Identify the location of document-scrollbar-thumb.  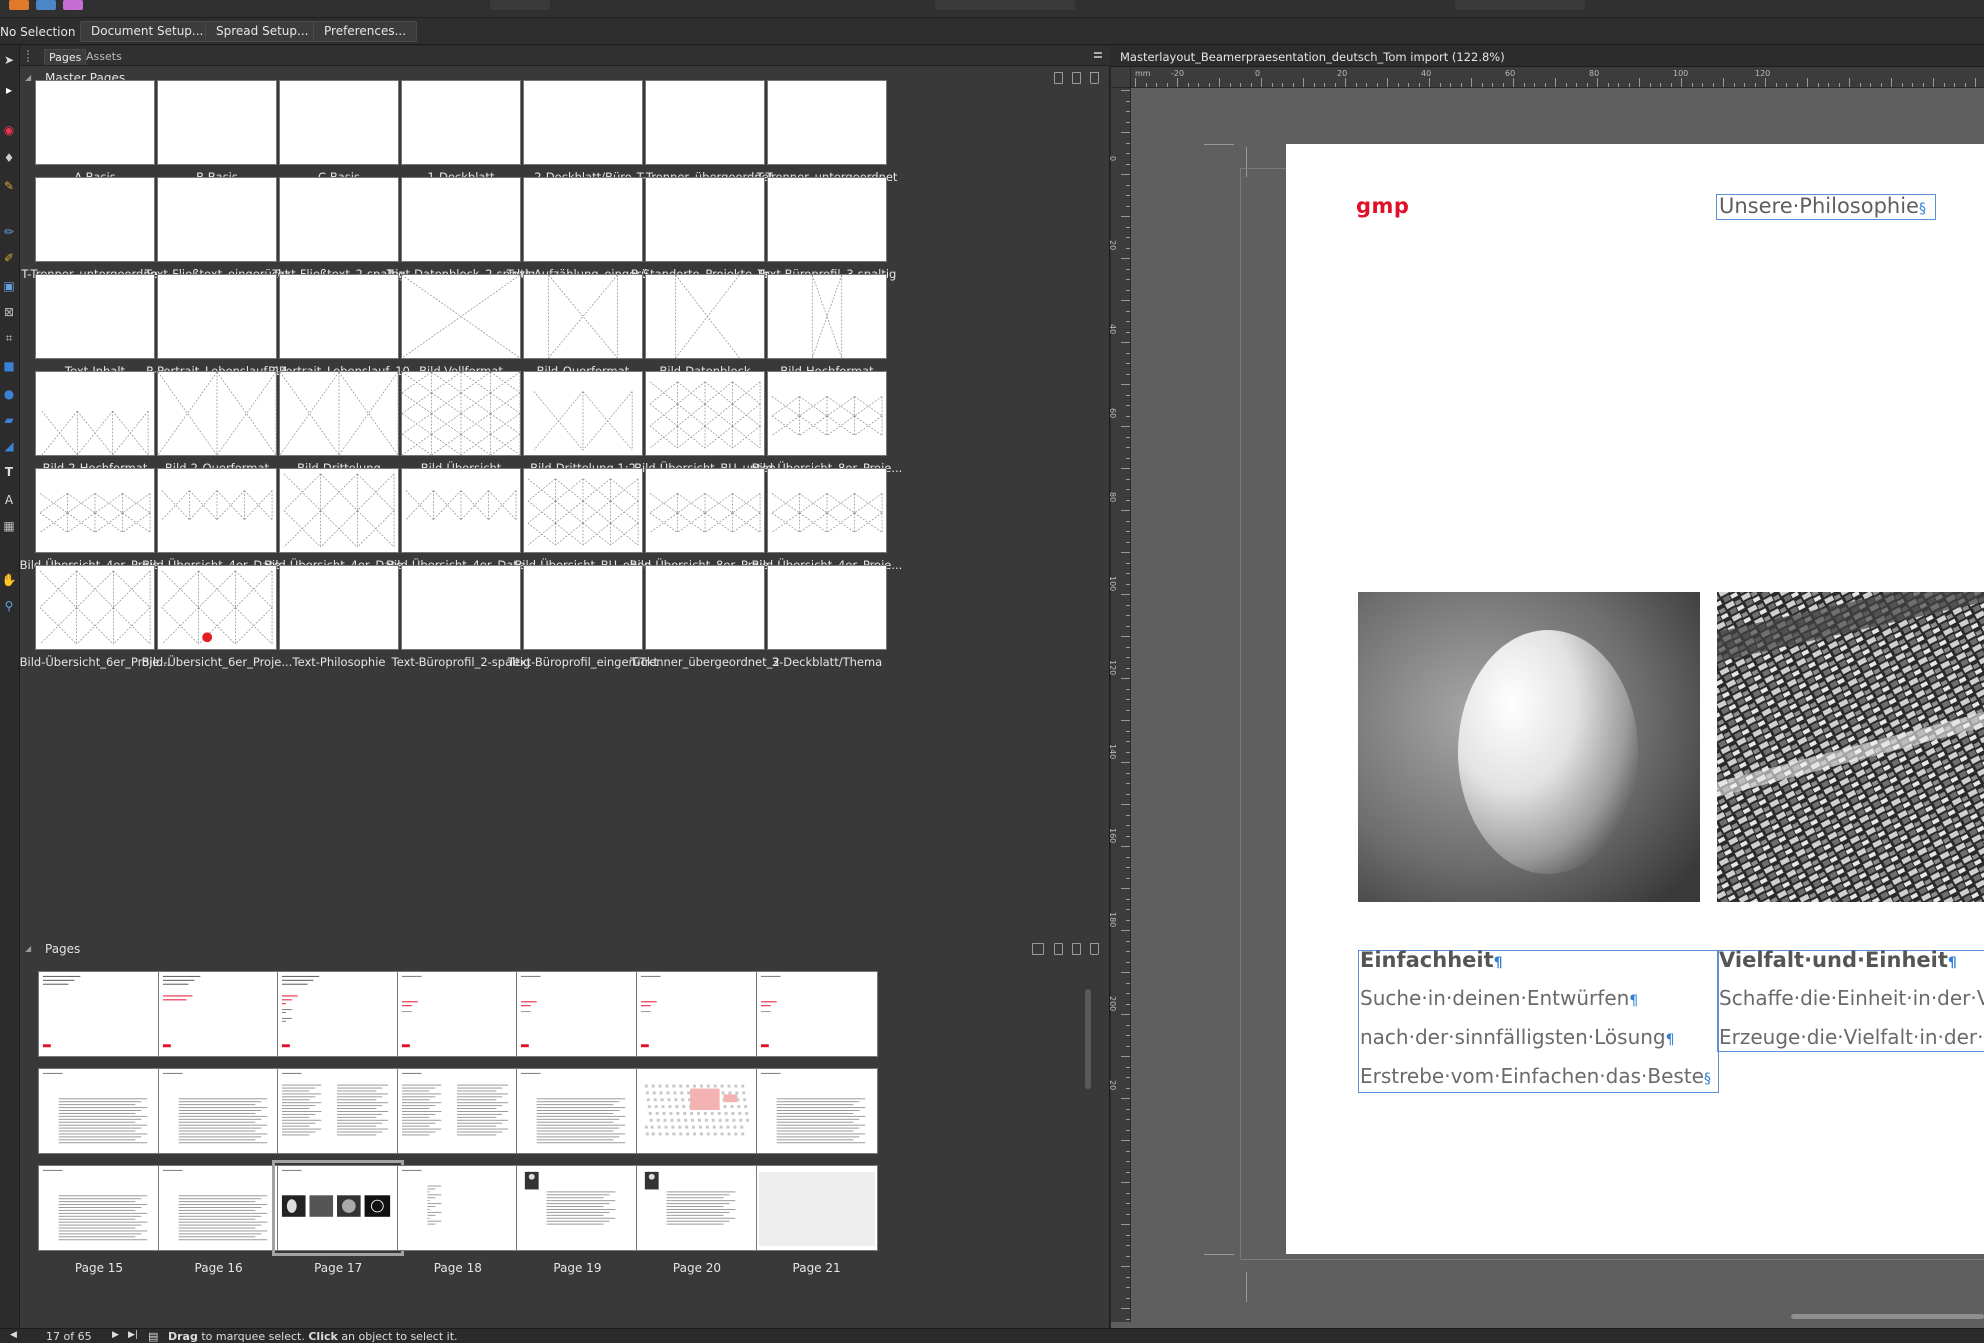
(1887, 1316).